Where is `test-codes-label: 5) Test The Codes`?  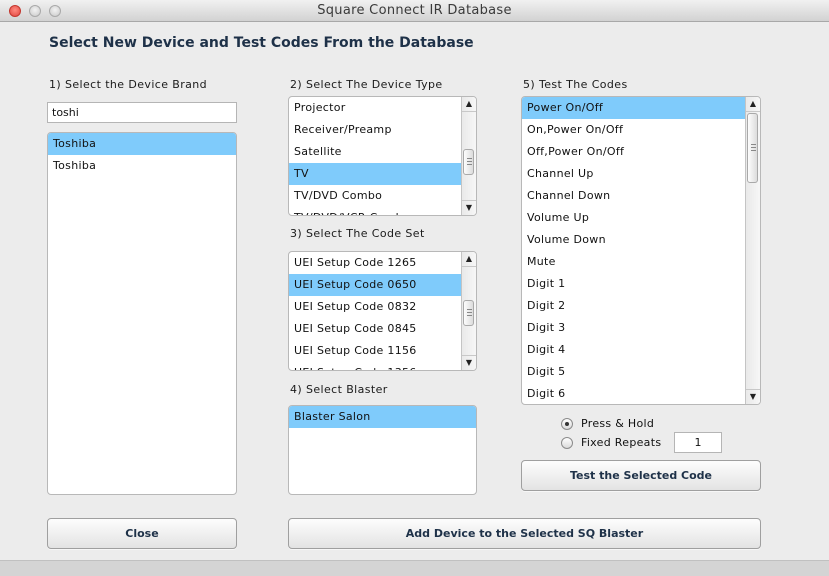 test-codes-label: 5) Test The Codes is located at coordinates (575, 84).